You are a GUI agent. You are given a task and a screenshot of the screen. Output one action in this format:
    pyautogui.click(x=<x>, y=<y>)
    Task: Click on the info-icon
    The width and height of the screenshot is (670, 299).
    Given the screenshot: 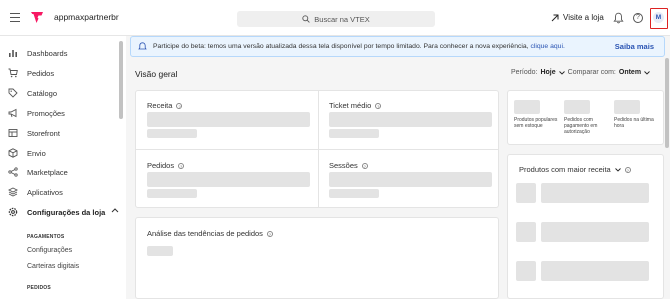 What is the action you would take?
    pyautogui.click(x=142, y=46)
    